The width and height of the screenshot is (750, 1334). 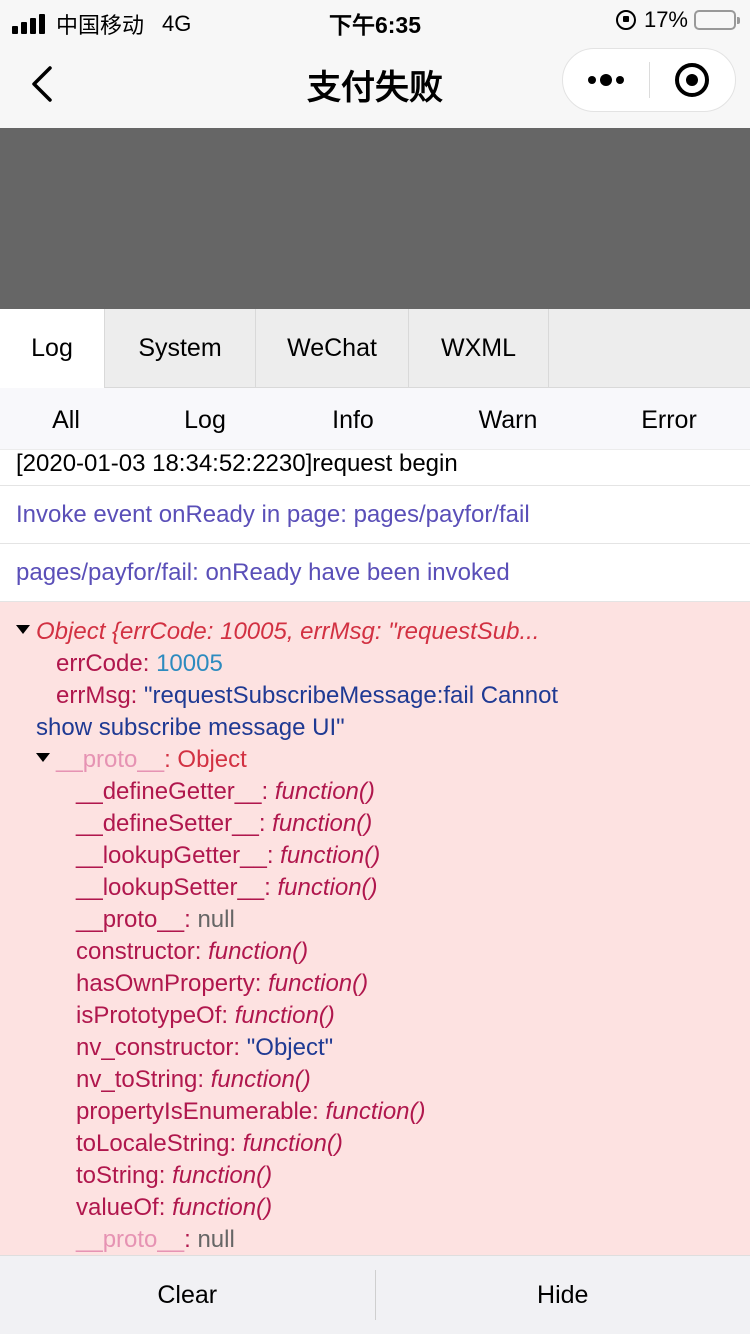 What do you see at coordinates (93, 695) in the screenshot?
I see `prop-key: errMsg` at bounding box center [93, 695].